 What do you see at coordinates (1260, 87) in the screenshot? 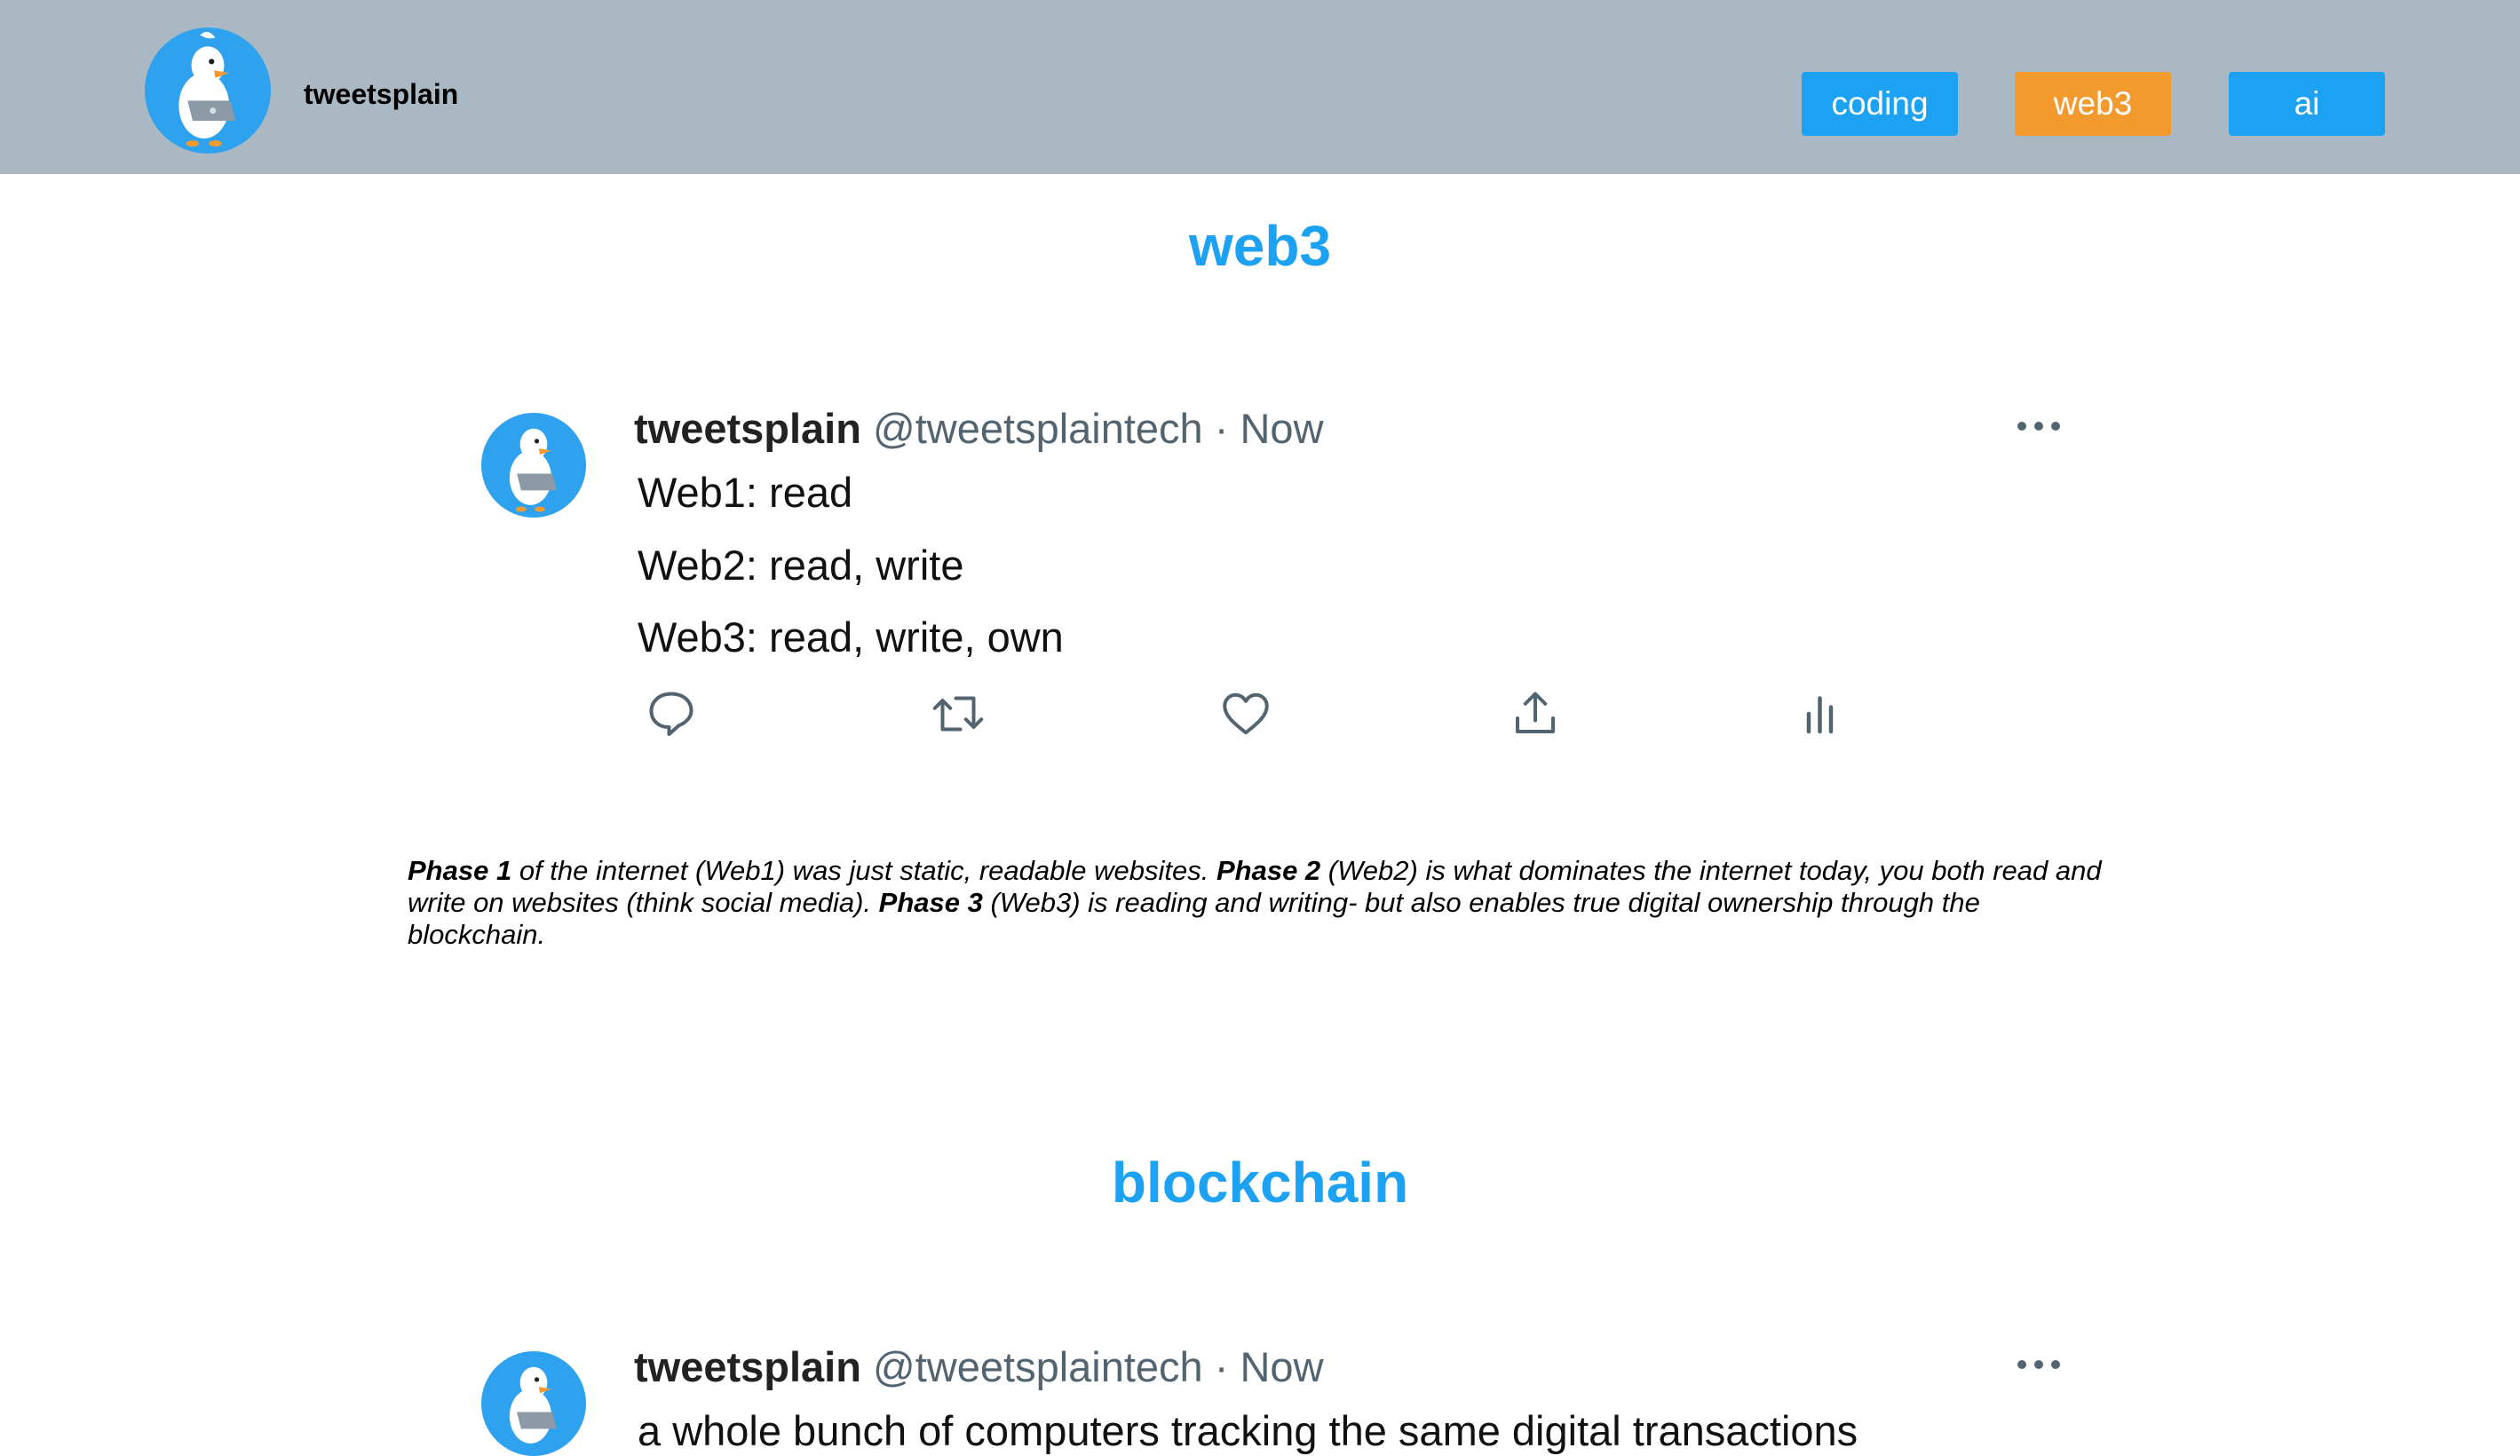
I see `top-navbar: tweetsplain coding web3 ai` at bounding box center [1260, 87].